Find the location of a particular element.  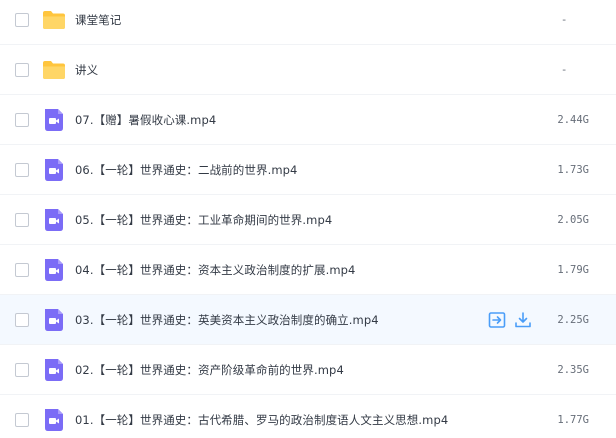

file-size: 2.44G is located at coordinates (573, 119).